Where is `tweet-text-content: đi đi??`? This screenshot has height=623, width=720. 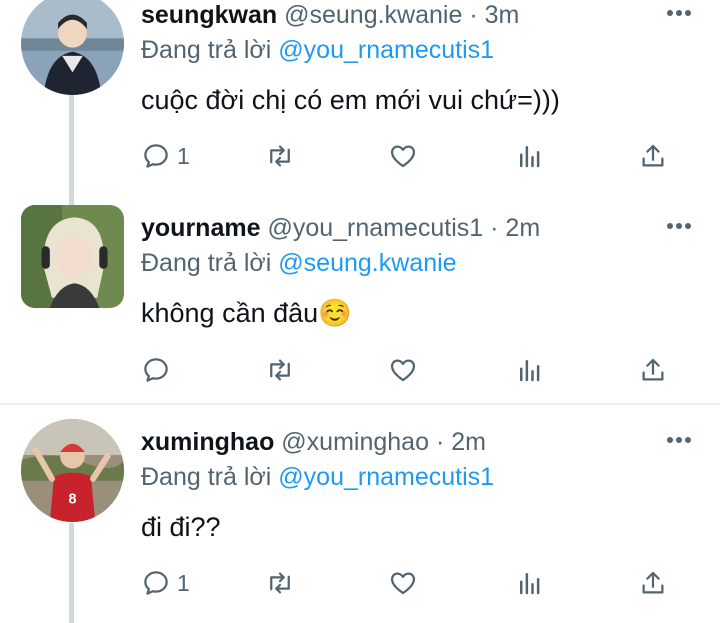 tweet-text-content: đi đi?? is located at coordinates (181, 527).